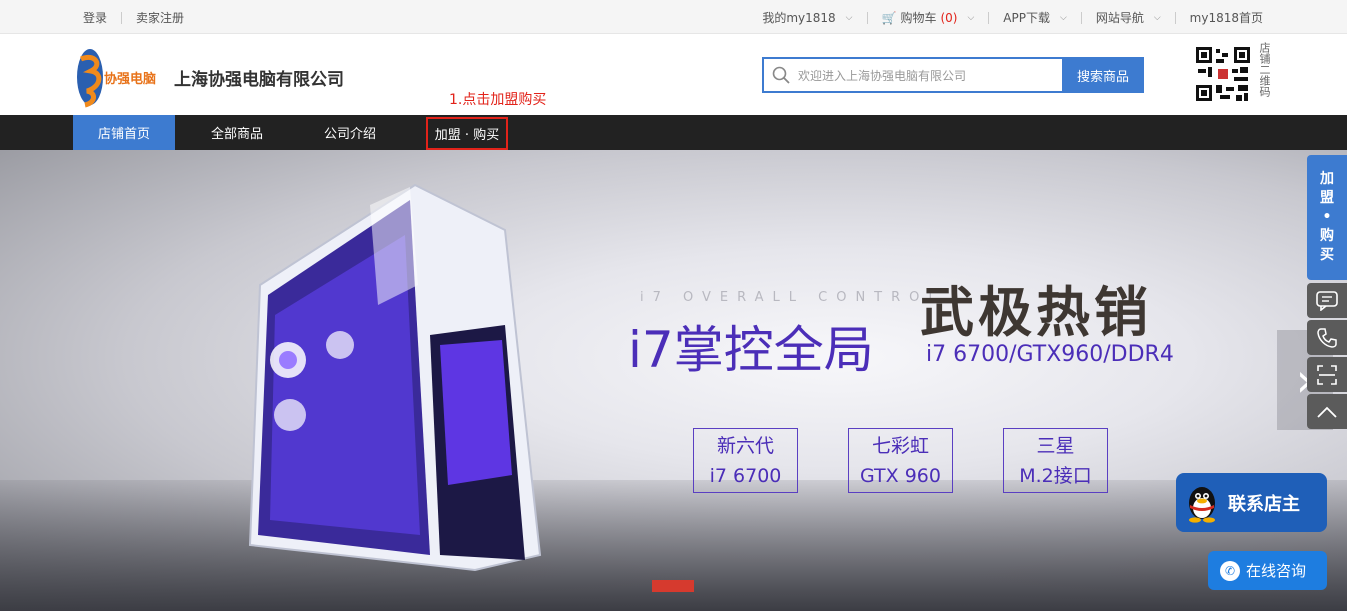  What do you see at coordinates (1327, 255) in the screenshot?
I see `side-join-char: 买` at bounding box center [1327, 255].